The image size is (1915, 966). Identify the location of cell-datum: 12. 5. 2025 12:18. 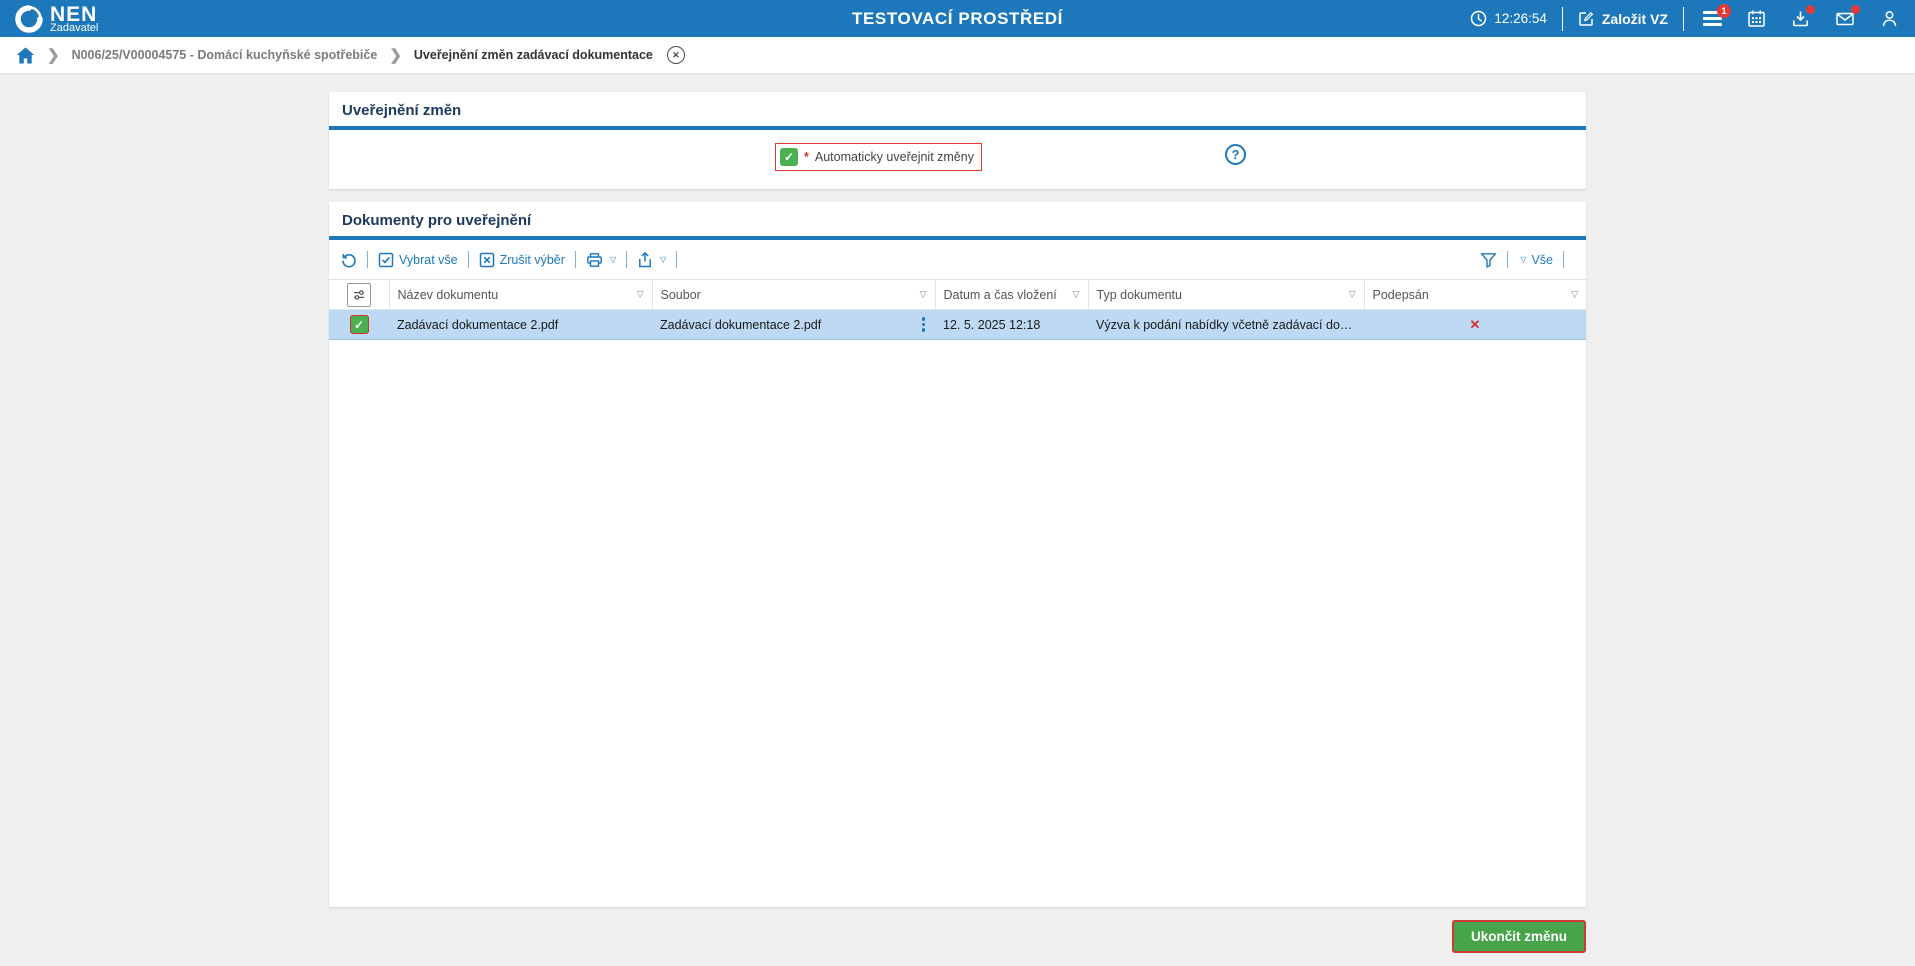
(1011, 324).